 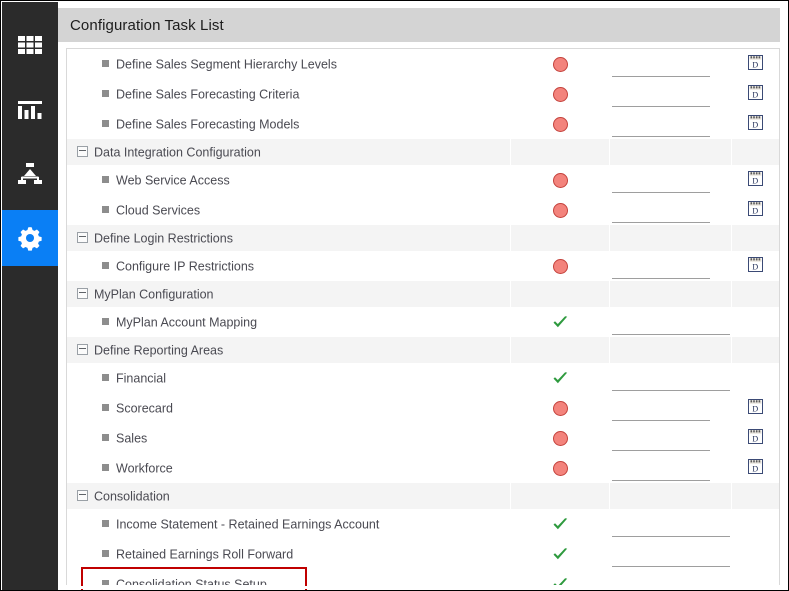 What do you see at coordinates (289, 554) in the screenshot?
I see `task-name-cell: Retained Earnings Roll Forward` at bounding box center [289, 554].